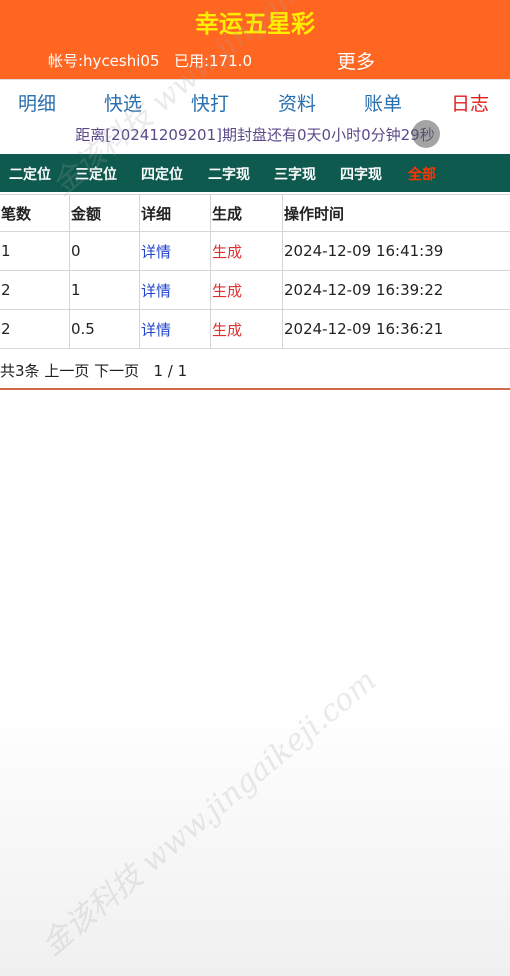 The height and width of the screenshot is (976, 510). I want to click on table-row: 2 1 详情 生成 2024-12-09 16:39:22, so click(255, 290).